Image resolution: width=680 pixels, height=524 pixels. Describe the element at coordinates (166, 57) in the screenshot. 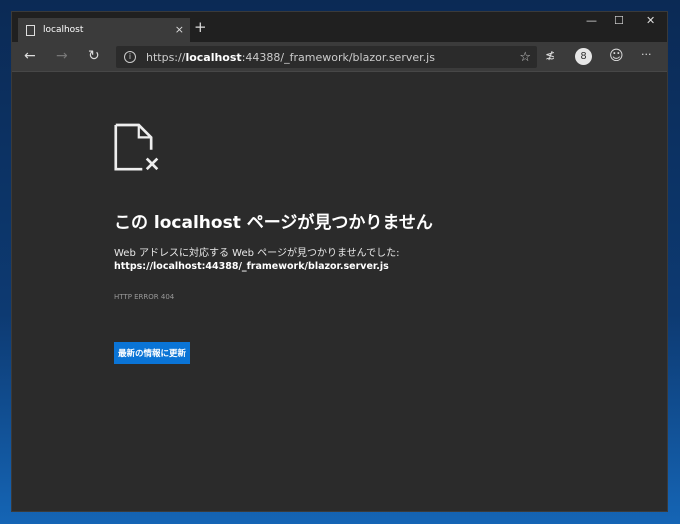

I see `url-prefix: https://` at that location.